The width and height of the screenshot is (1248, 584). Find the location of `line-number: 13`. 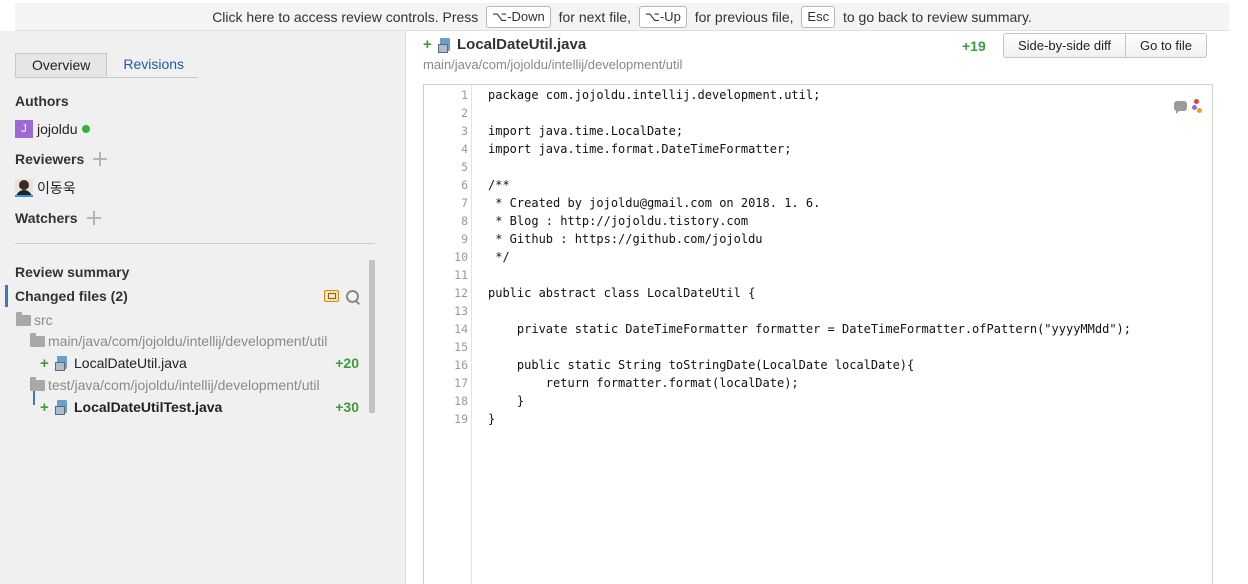

line-number: 13 is located at coordinates (461, 311).